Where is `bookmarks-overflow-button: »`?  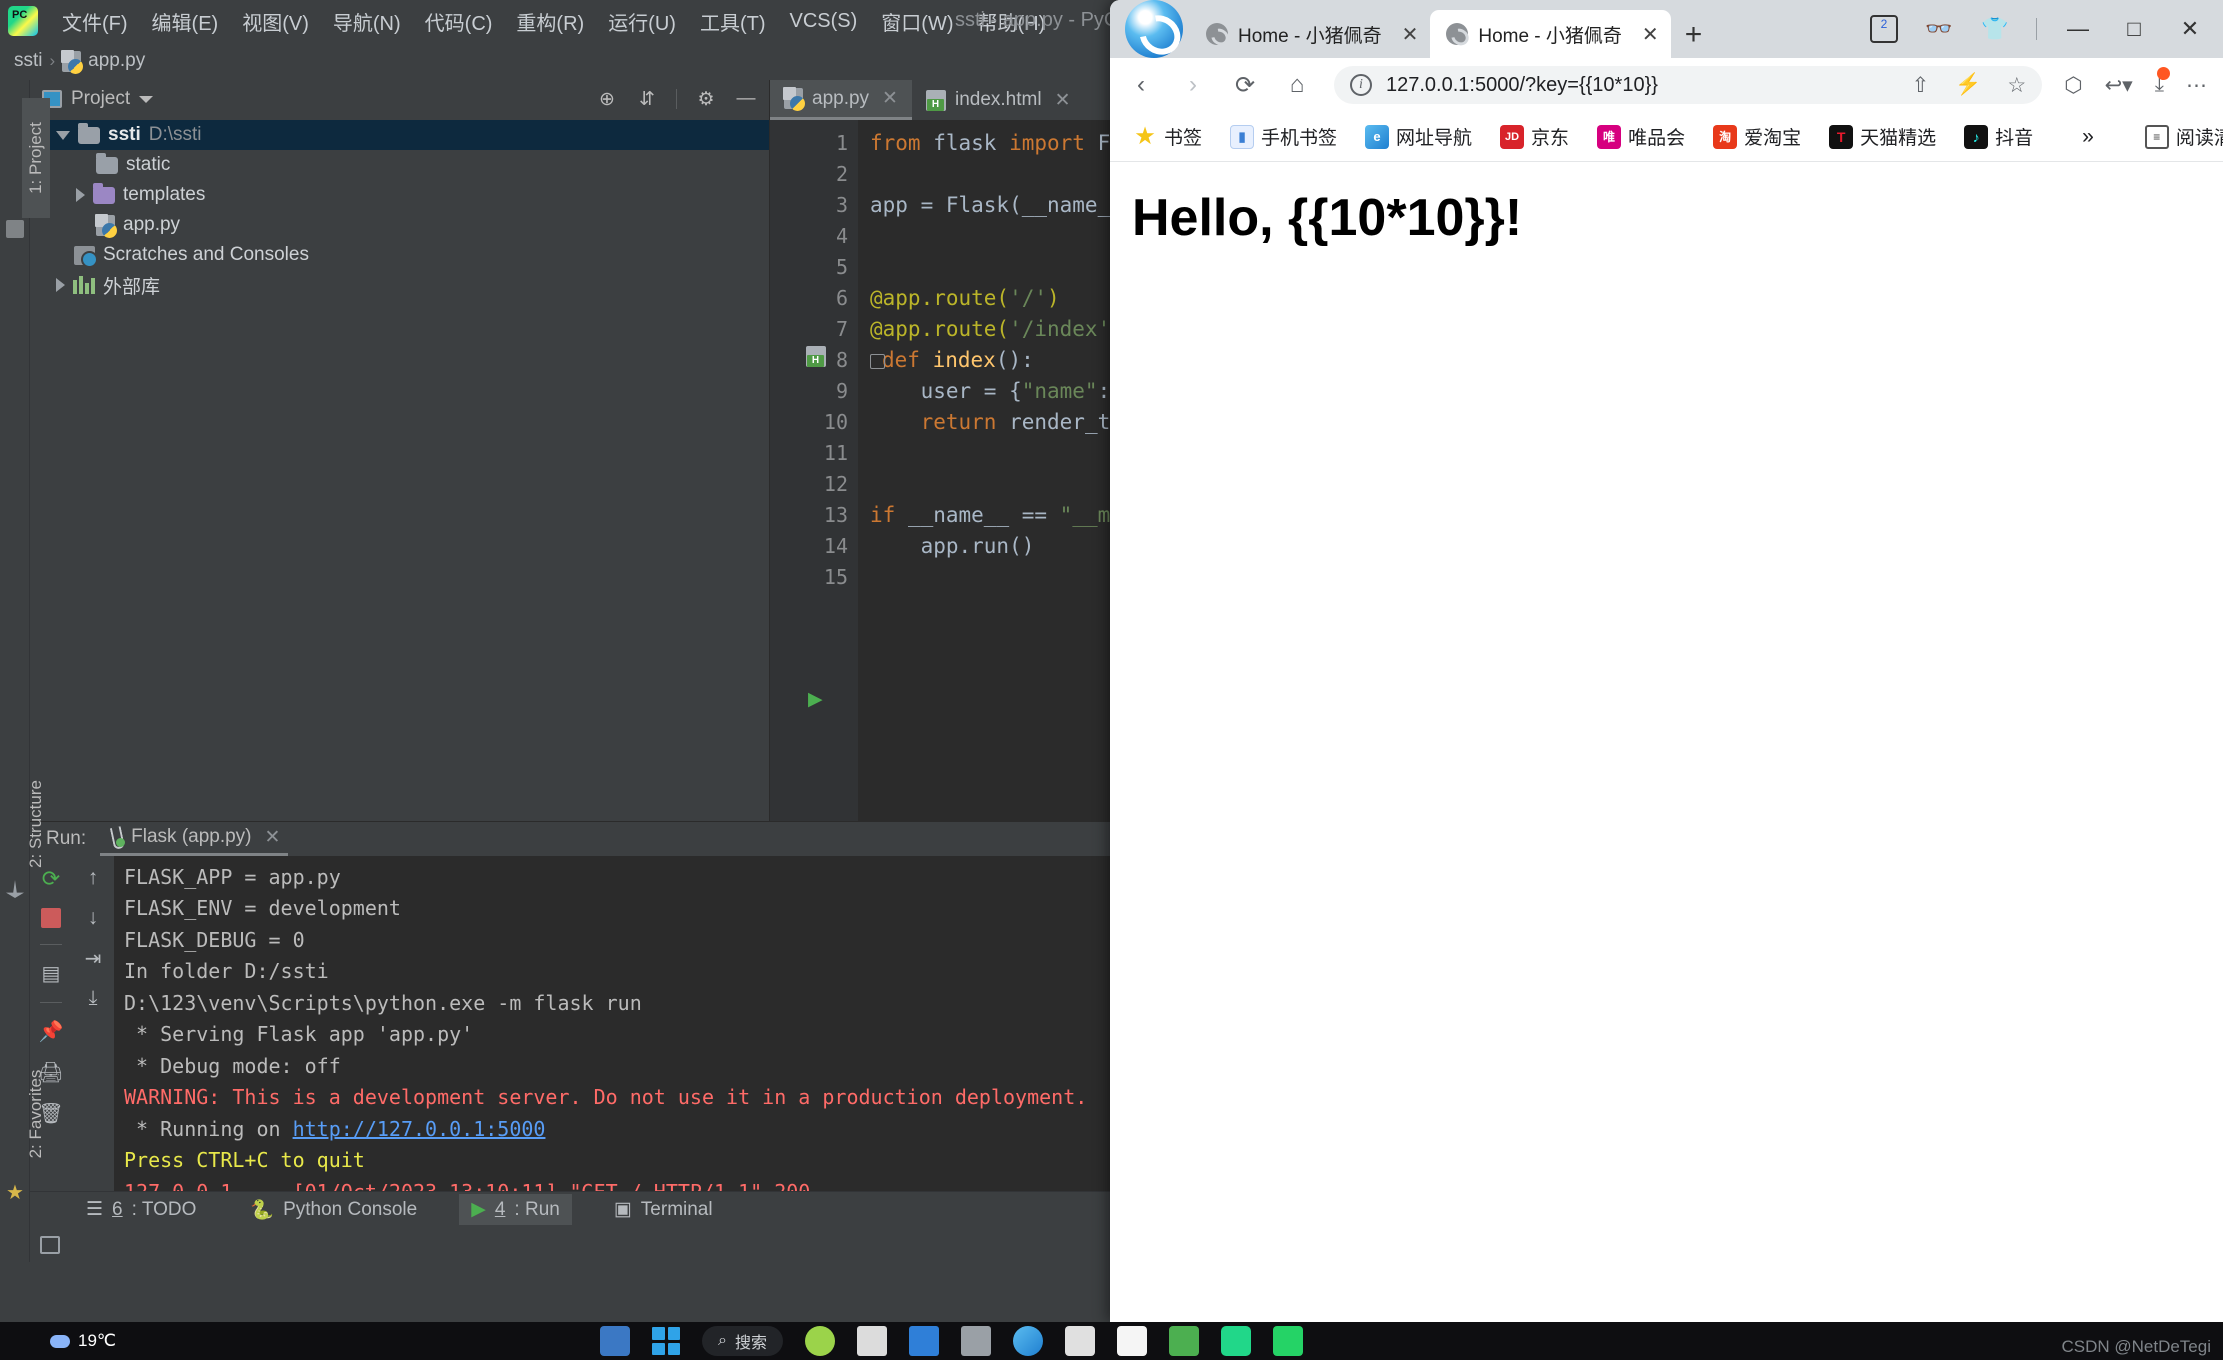
bookmarks-overflow-button: » is located at coordinates (2088, 137).